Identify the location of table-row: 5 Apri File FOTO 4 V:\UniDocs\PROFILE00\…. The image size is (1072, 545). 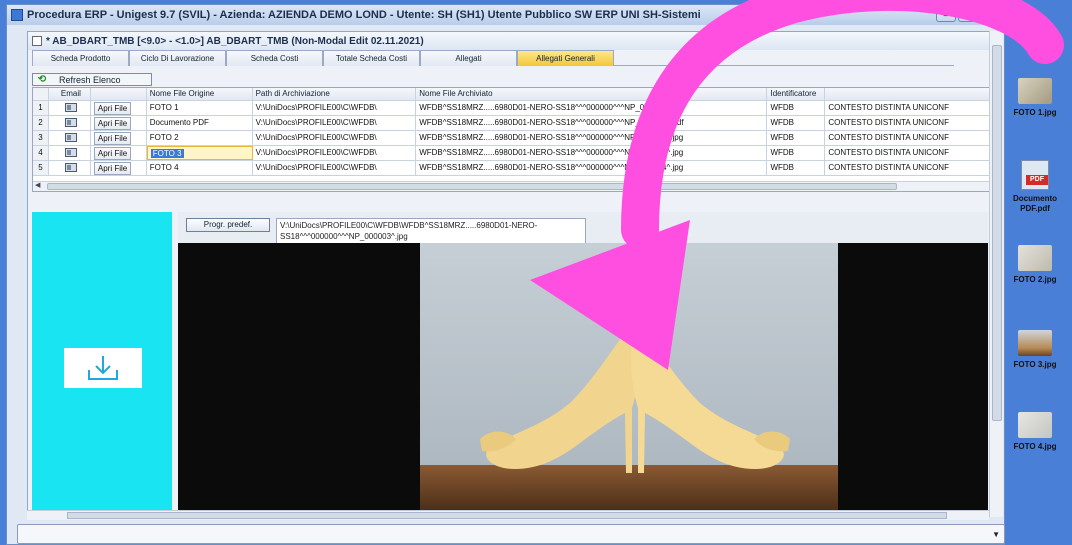
(512, 168).